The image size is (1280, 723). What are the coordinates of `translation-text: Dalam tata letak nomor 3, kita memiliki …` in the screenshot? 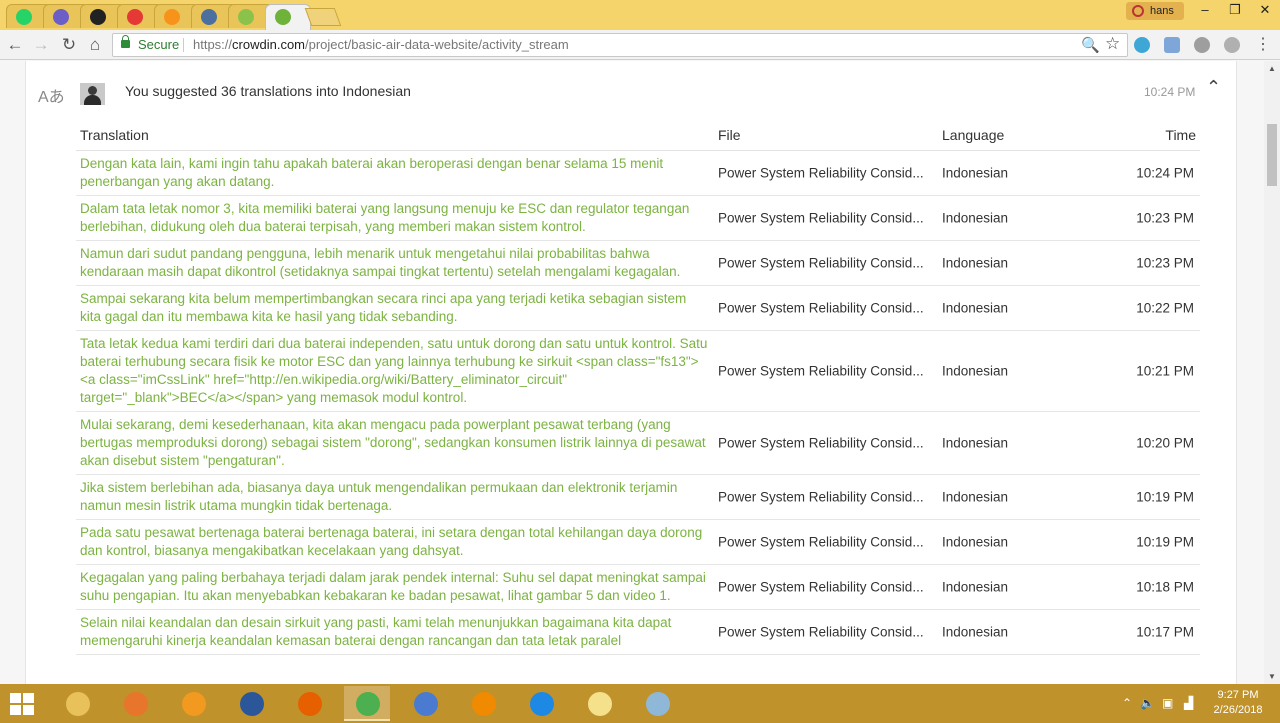 It's located at (392, 218).